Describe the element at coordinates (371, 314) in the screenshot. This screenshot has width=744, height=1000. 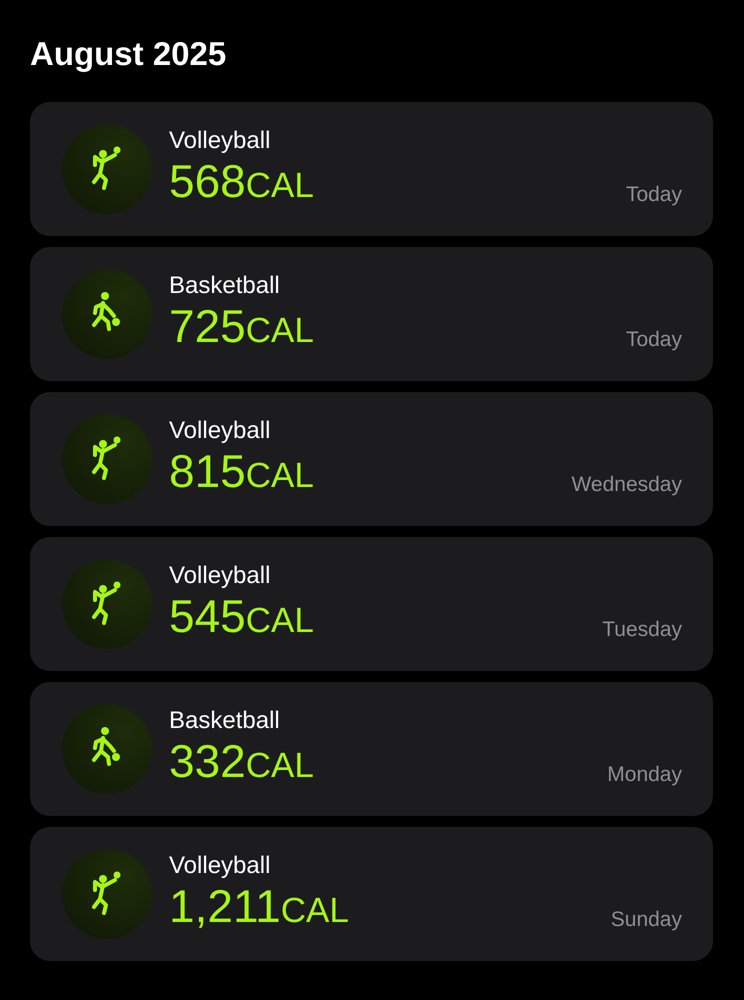
I see `workout-card: Basketball 725CAL Today` at that location.